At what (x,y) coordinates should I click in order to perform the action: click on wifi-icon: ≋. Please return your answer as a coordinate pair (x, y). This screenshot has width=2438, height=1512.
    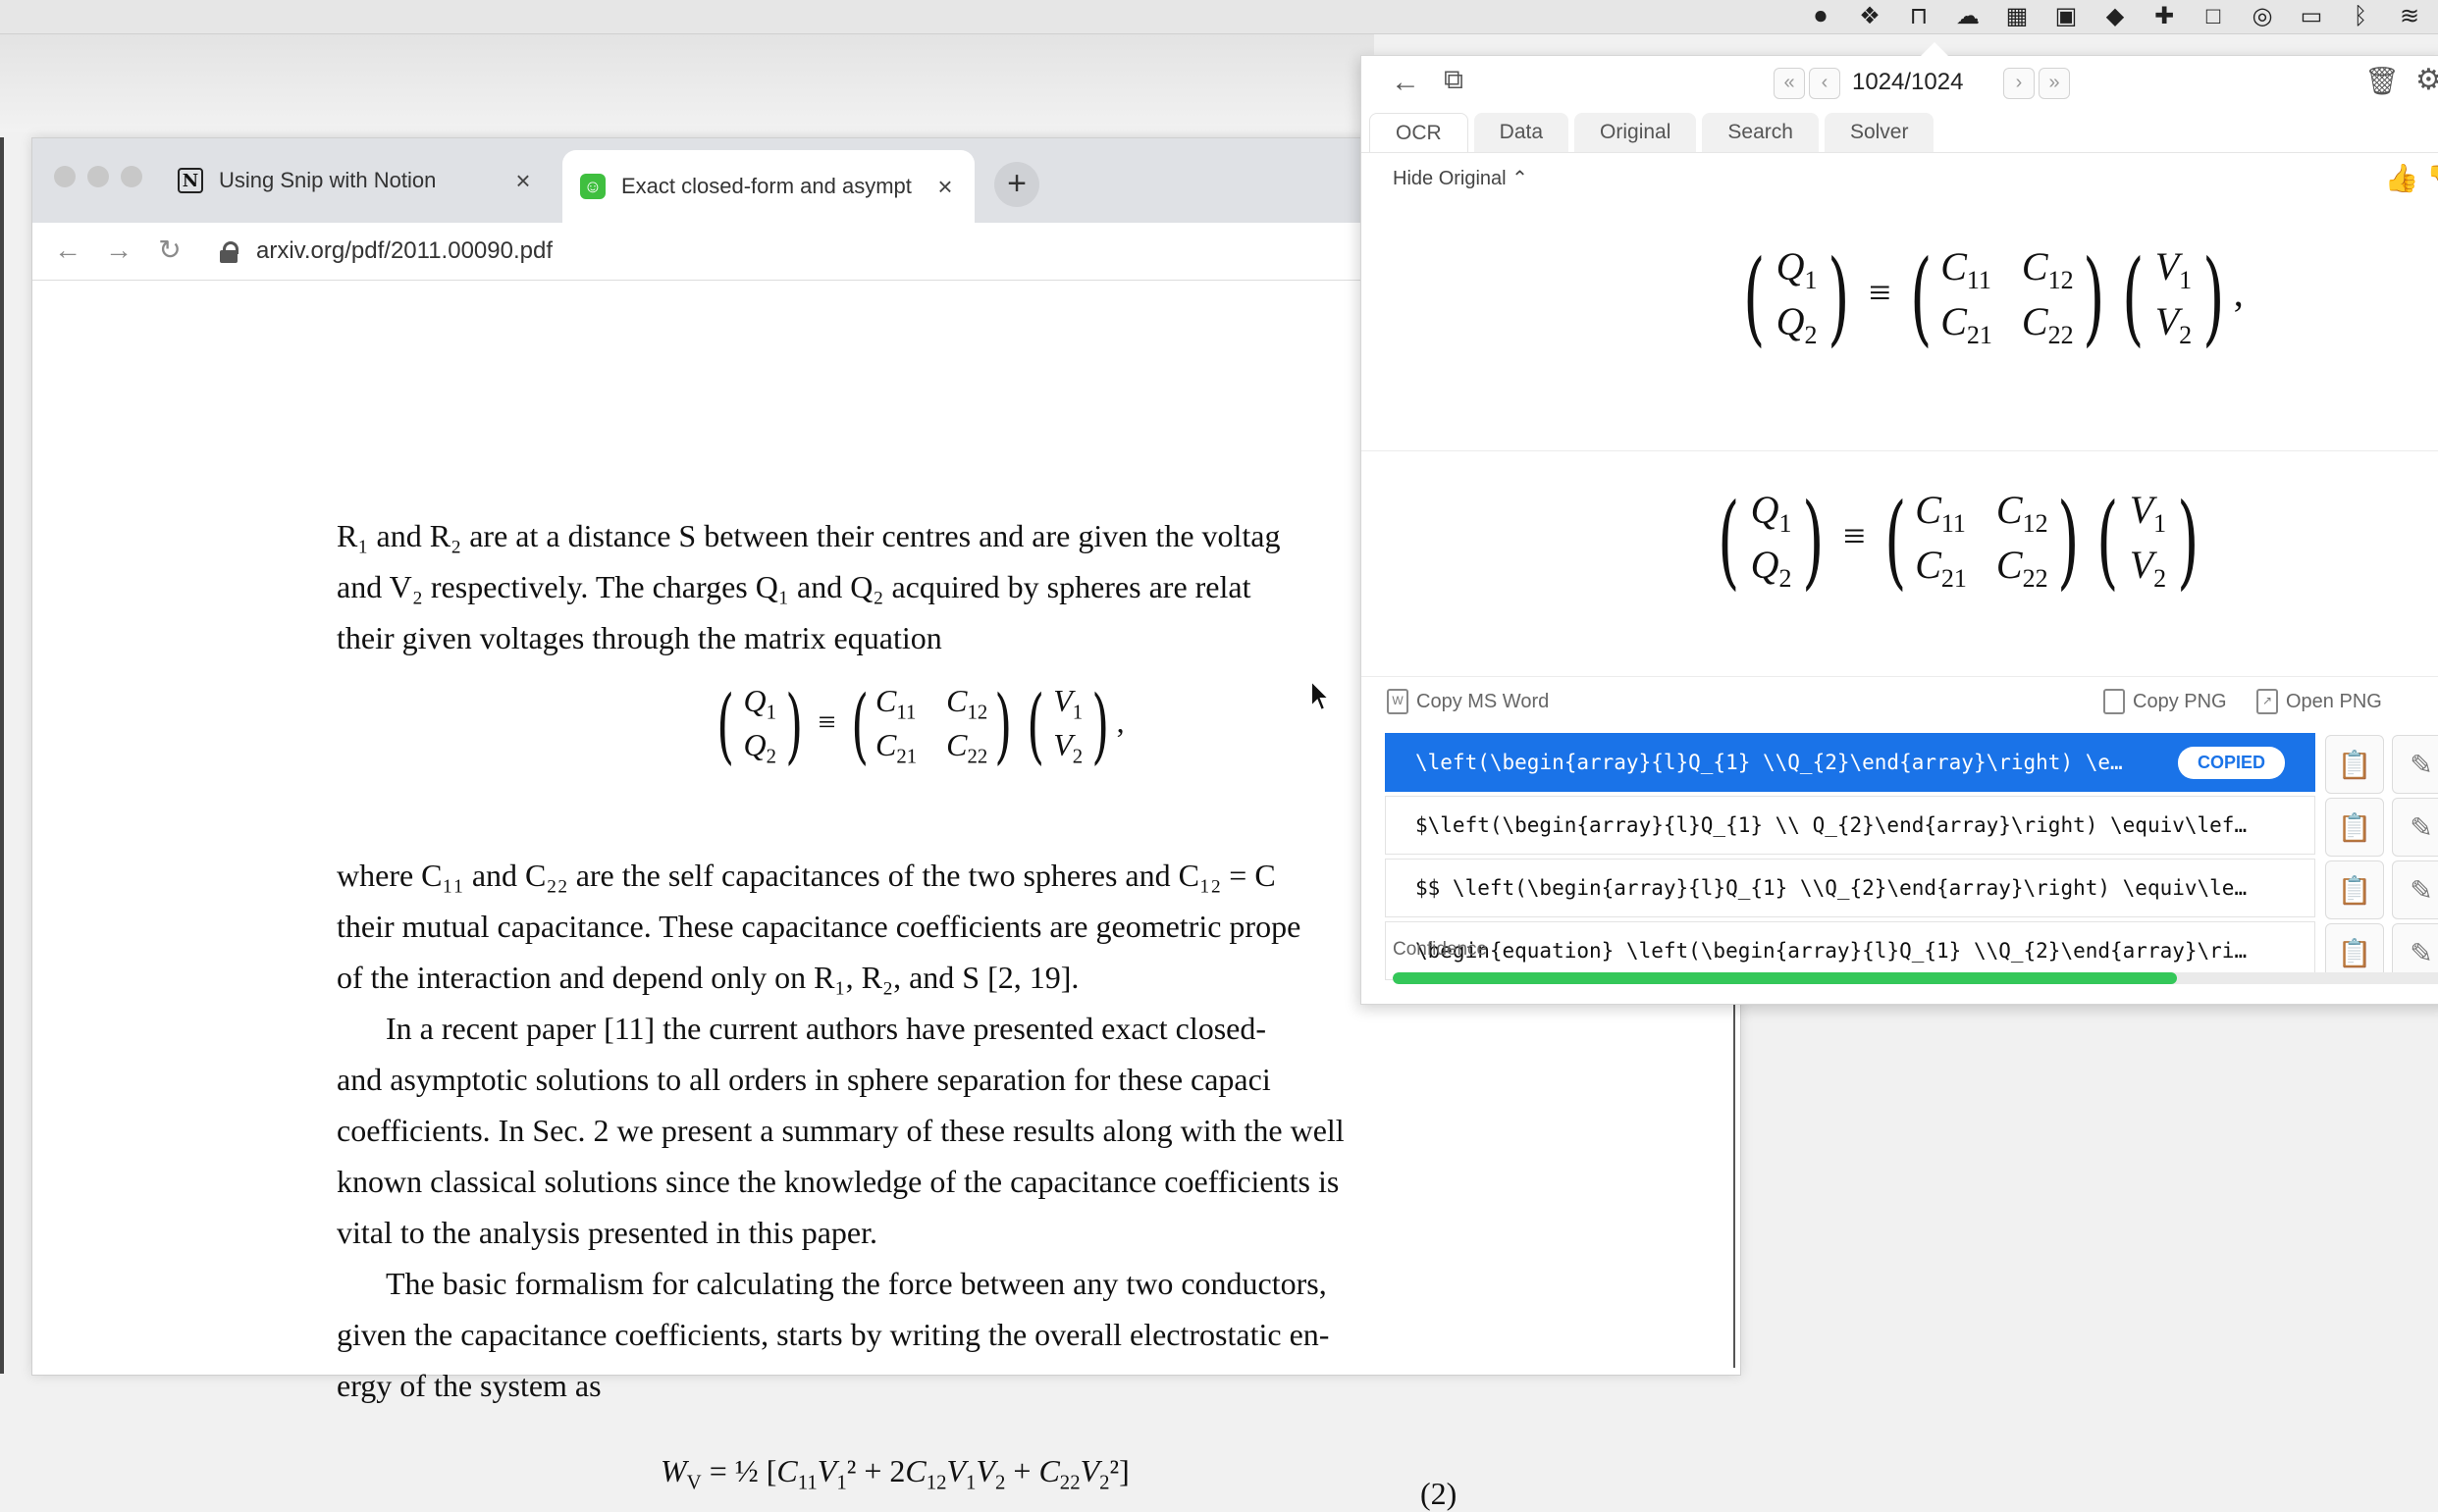
    Looking at the image, I should click on (2410, 16).